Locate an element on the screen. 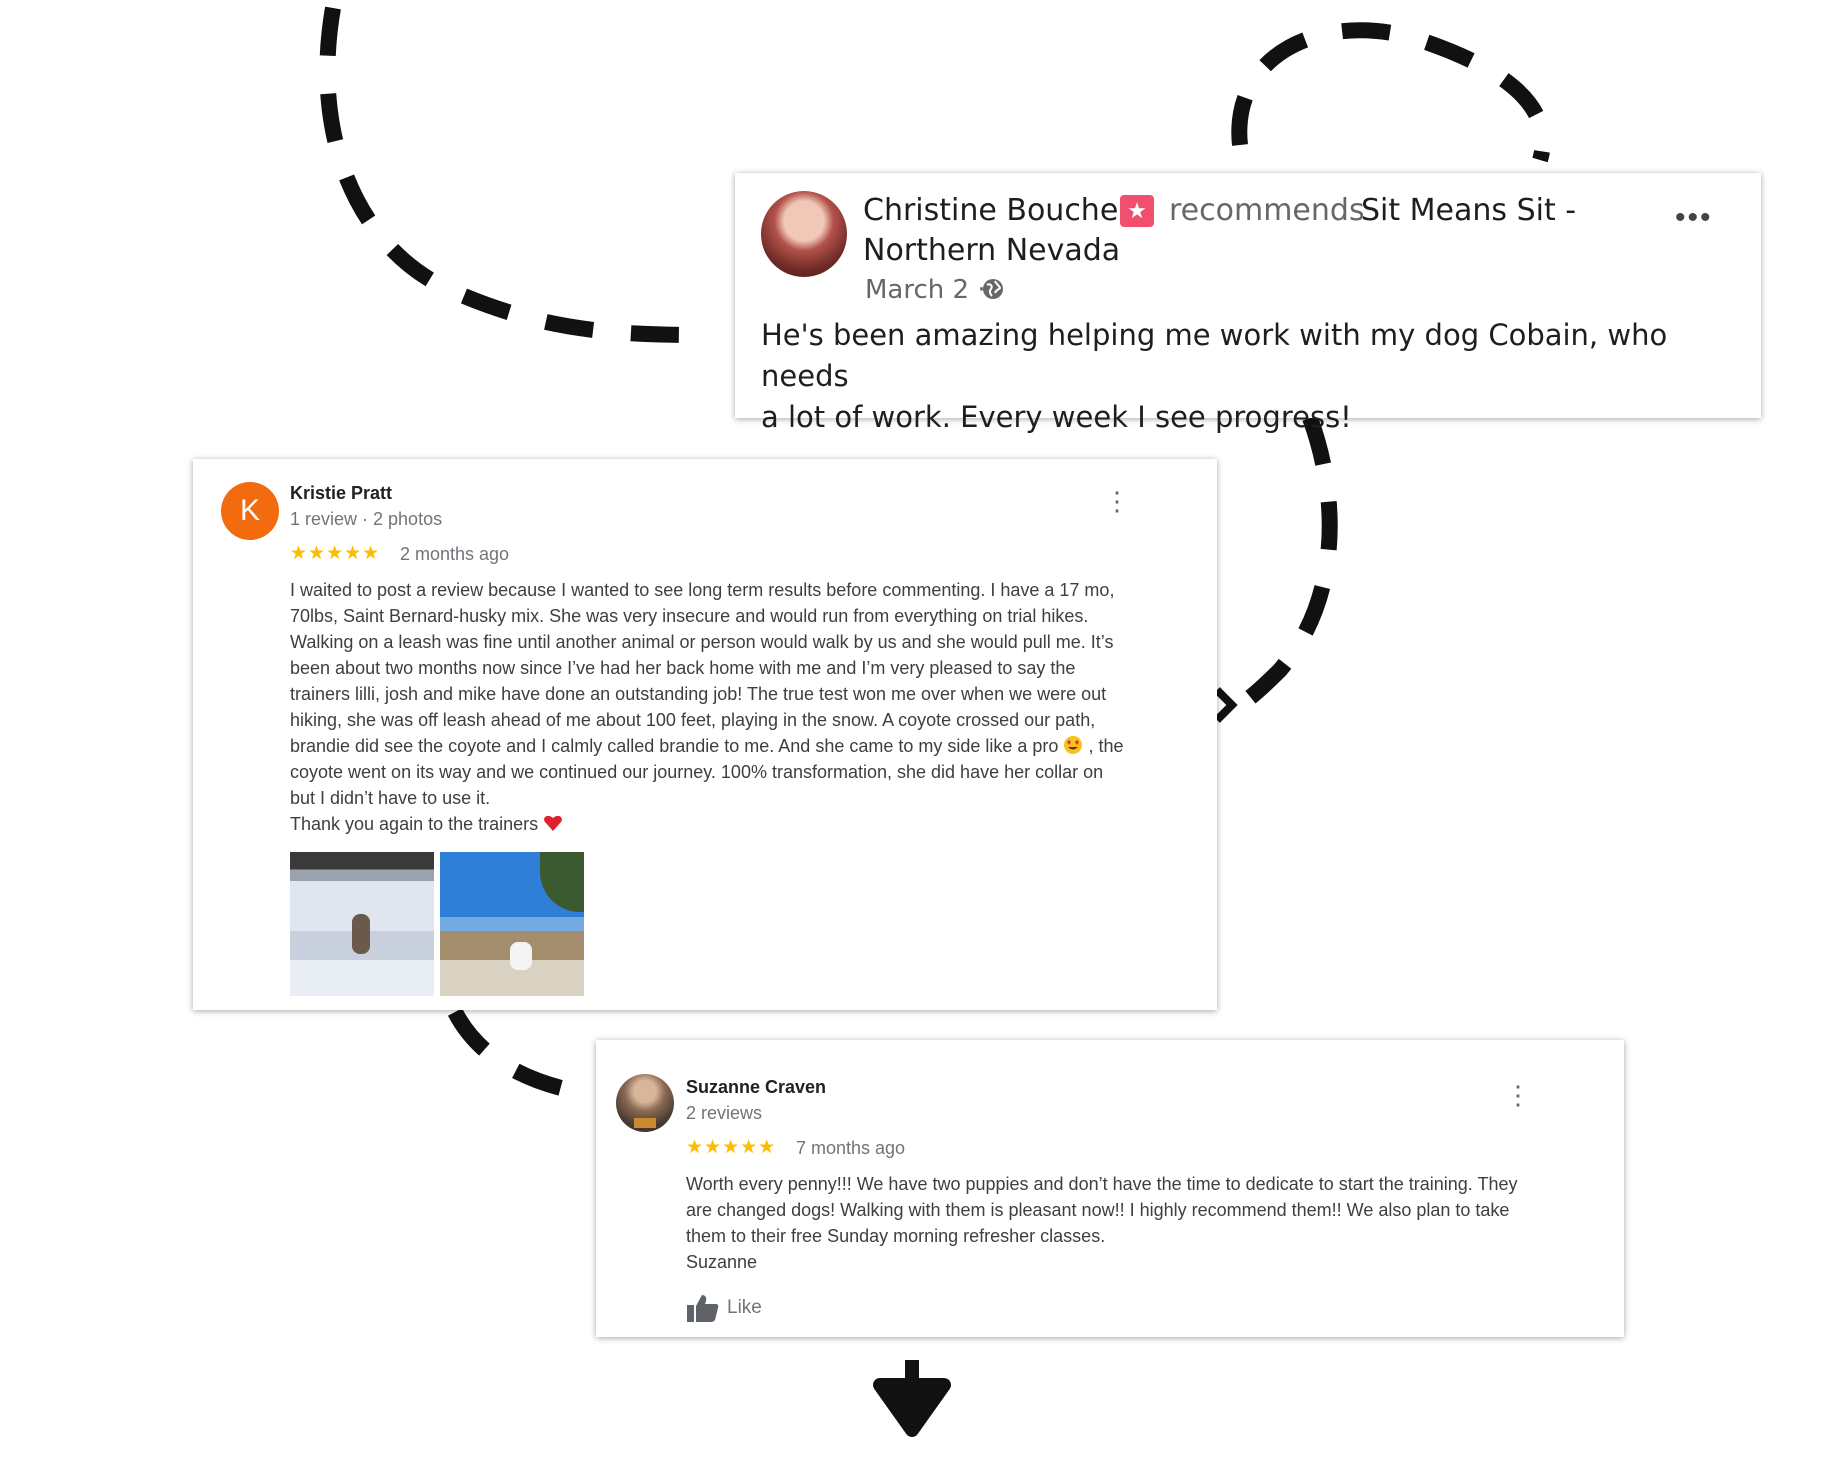  tree-figure is located at coordinates (562, 882).